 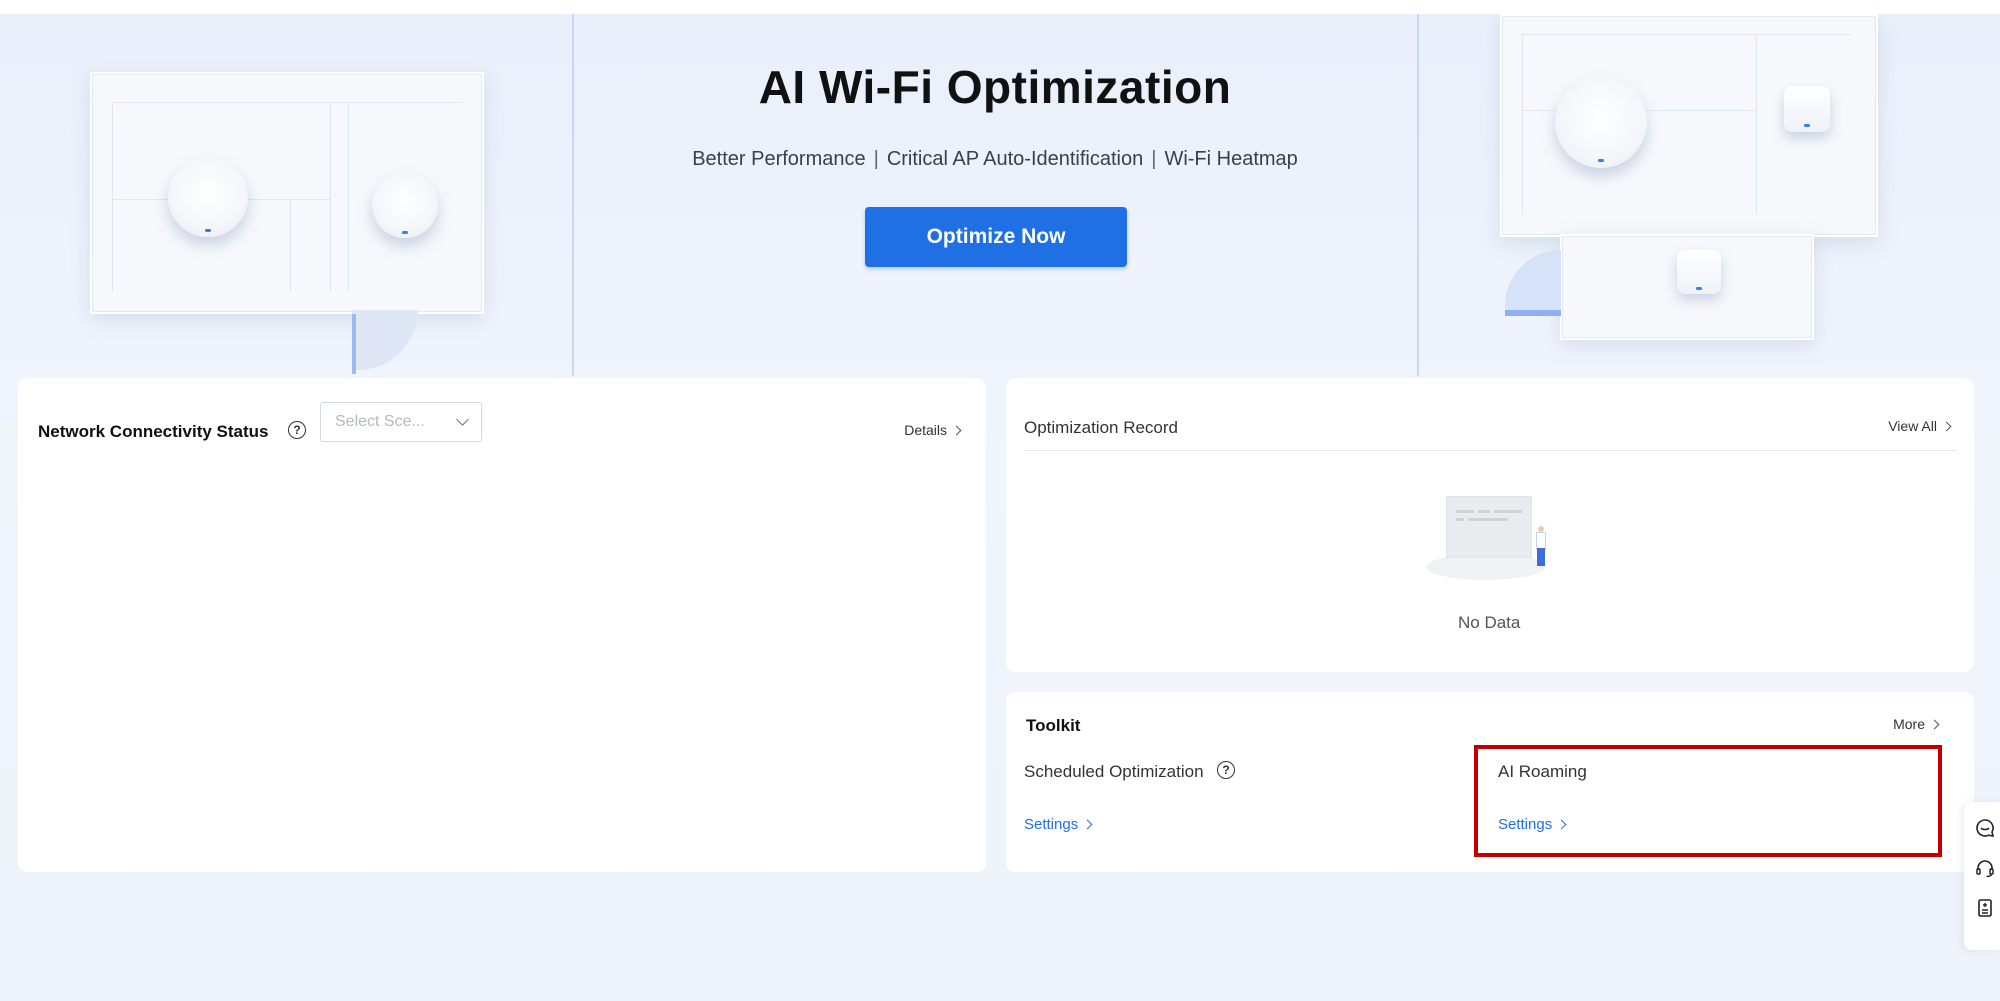 What do you see at coordinates (1490, 450) in the screenshot?
I see `divider` at bounding box center [1490, 450].